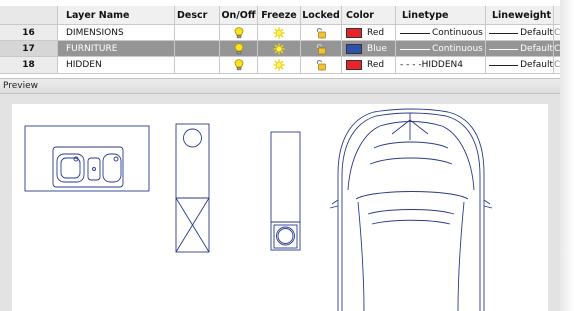  Describe the element at coordinates (285, 191) in the screenshot. I see `appliance-block` at that location.